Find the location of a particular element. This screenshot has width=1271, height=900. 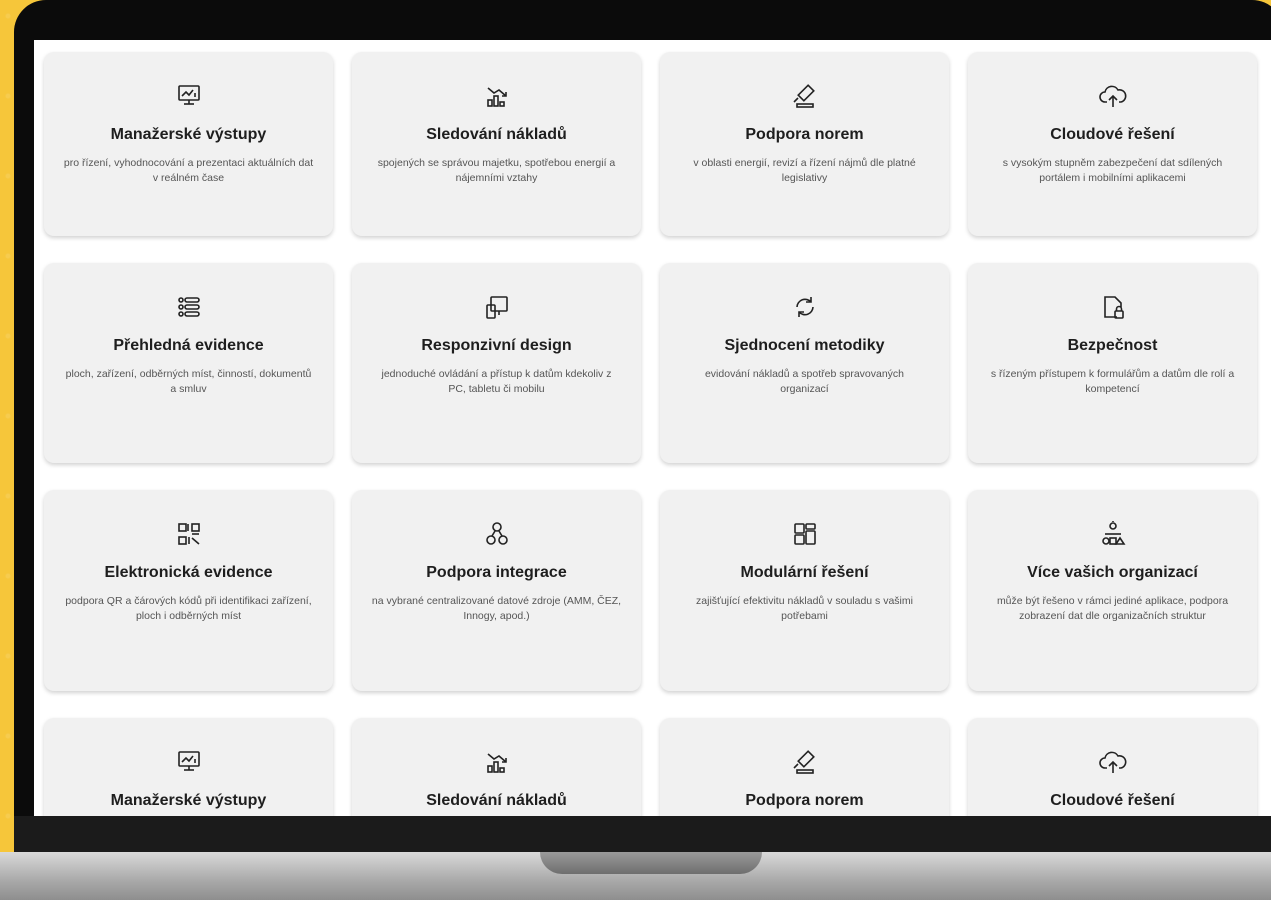

integration-icon is located at coordinates (497, 534).